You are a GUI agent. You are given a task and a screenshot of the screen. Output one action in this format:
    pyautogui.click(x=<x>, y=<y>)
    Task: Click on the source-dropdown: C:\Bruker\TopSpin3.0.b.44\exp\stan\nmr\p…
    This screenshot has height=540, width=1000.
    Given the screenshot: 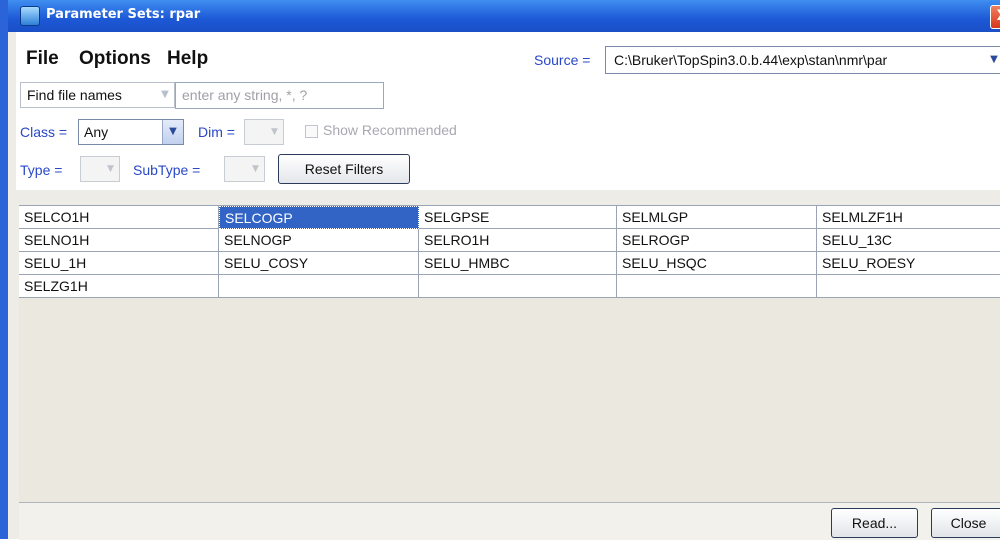 What is the action you would take?
    pyautogui.click(x=802, y=60)
    